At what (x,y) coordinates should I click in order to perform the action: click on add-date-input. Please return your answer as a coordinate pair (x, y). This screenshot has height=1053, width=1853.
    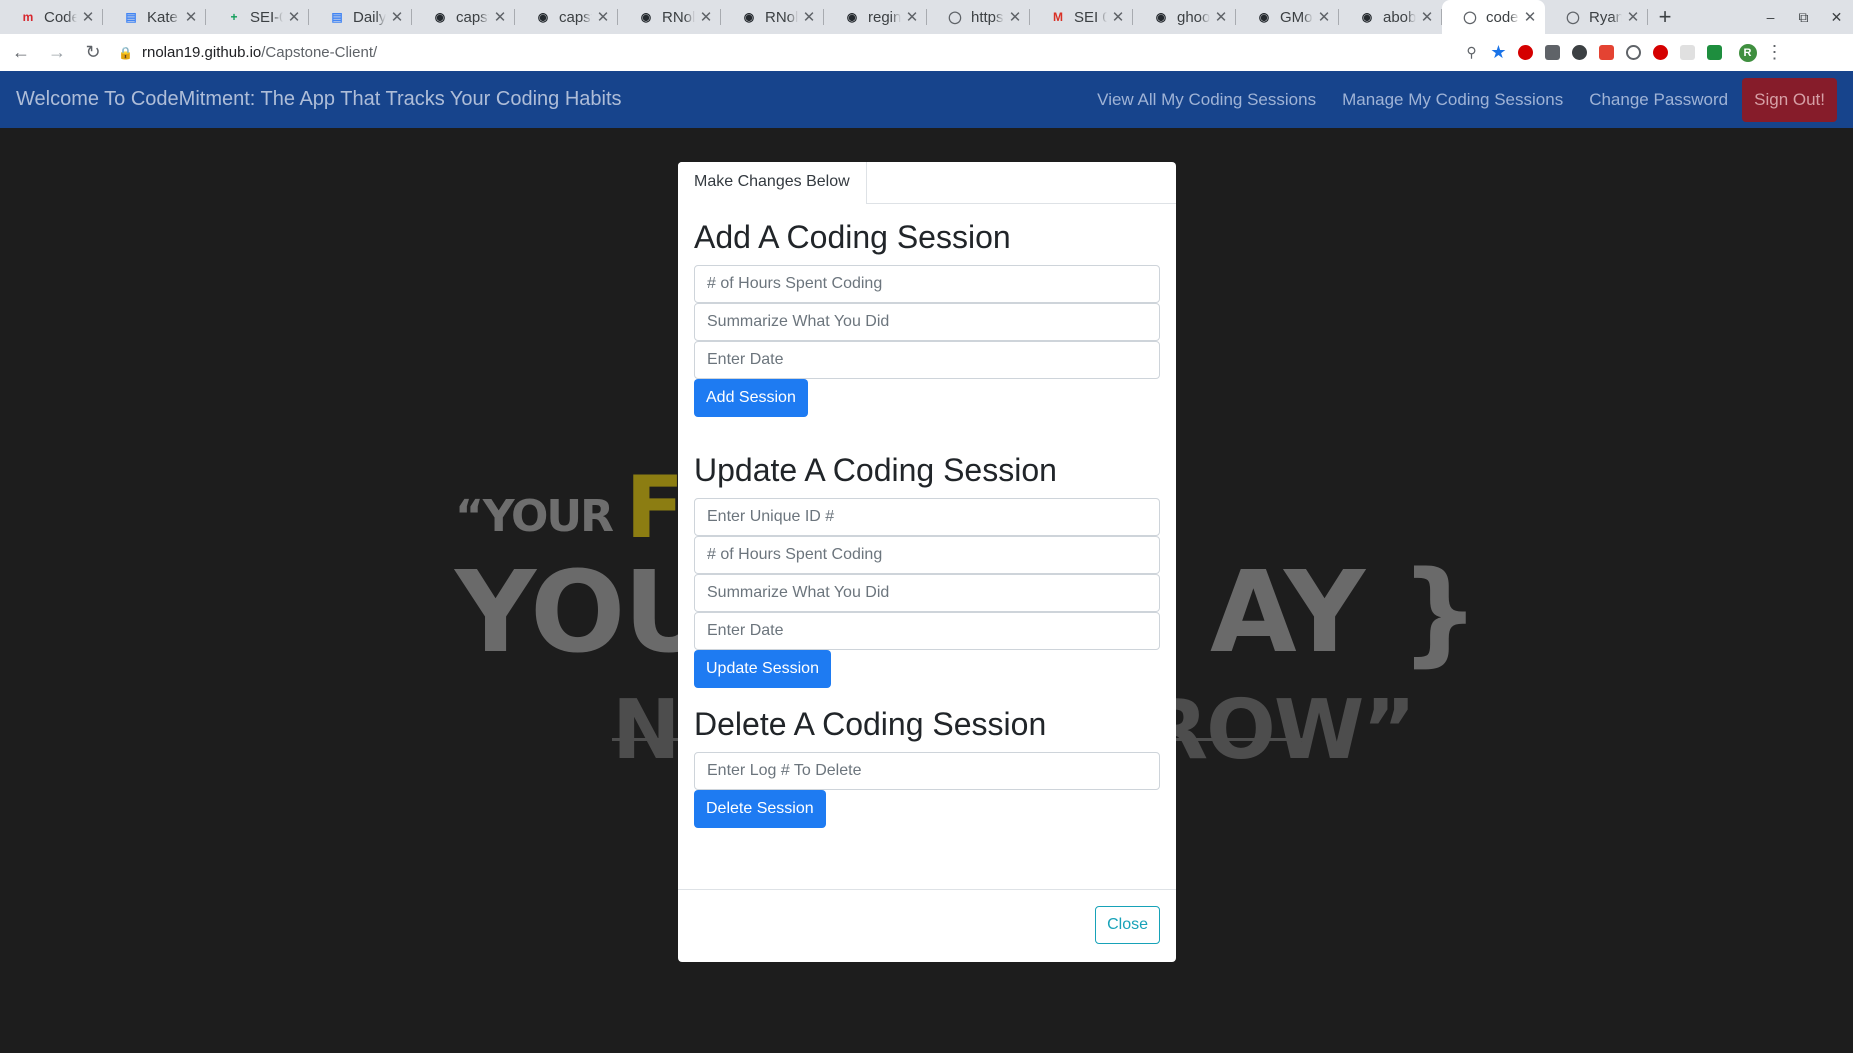
    Looking at the image, I should click on (927, 360).